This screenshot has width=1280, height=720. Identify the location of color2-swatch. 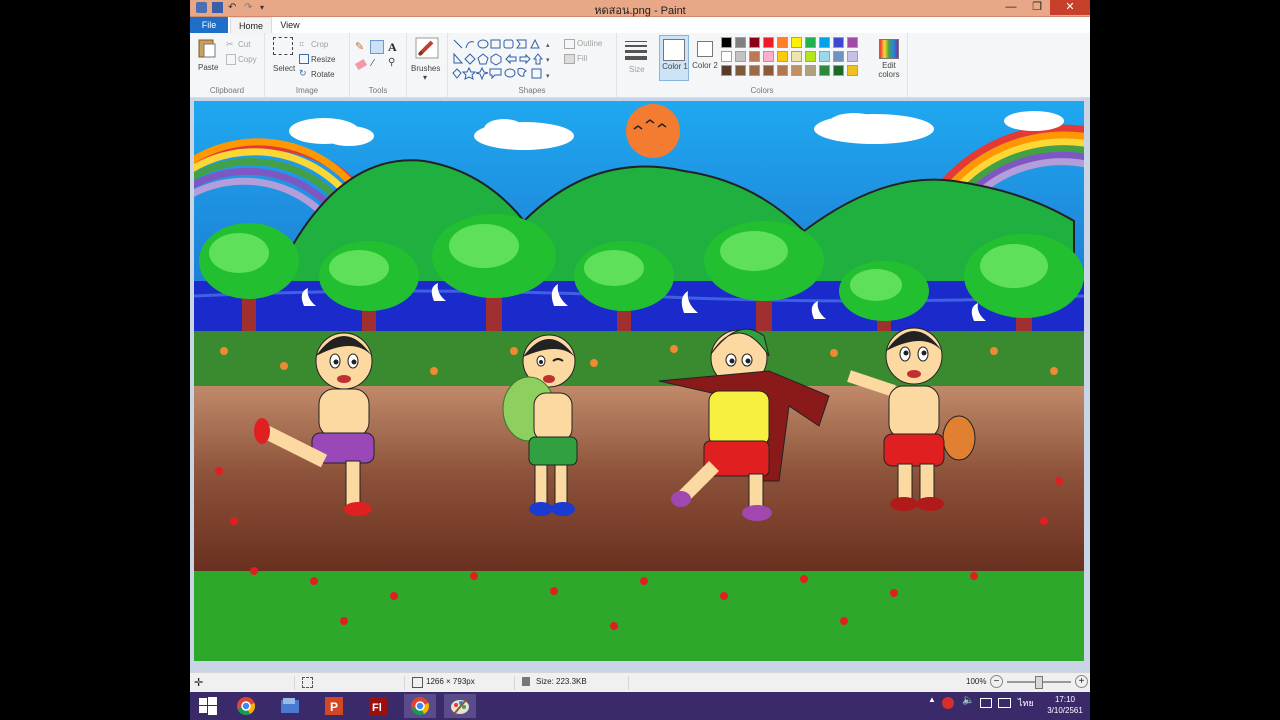
(705, 49).